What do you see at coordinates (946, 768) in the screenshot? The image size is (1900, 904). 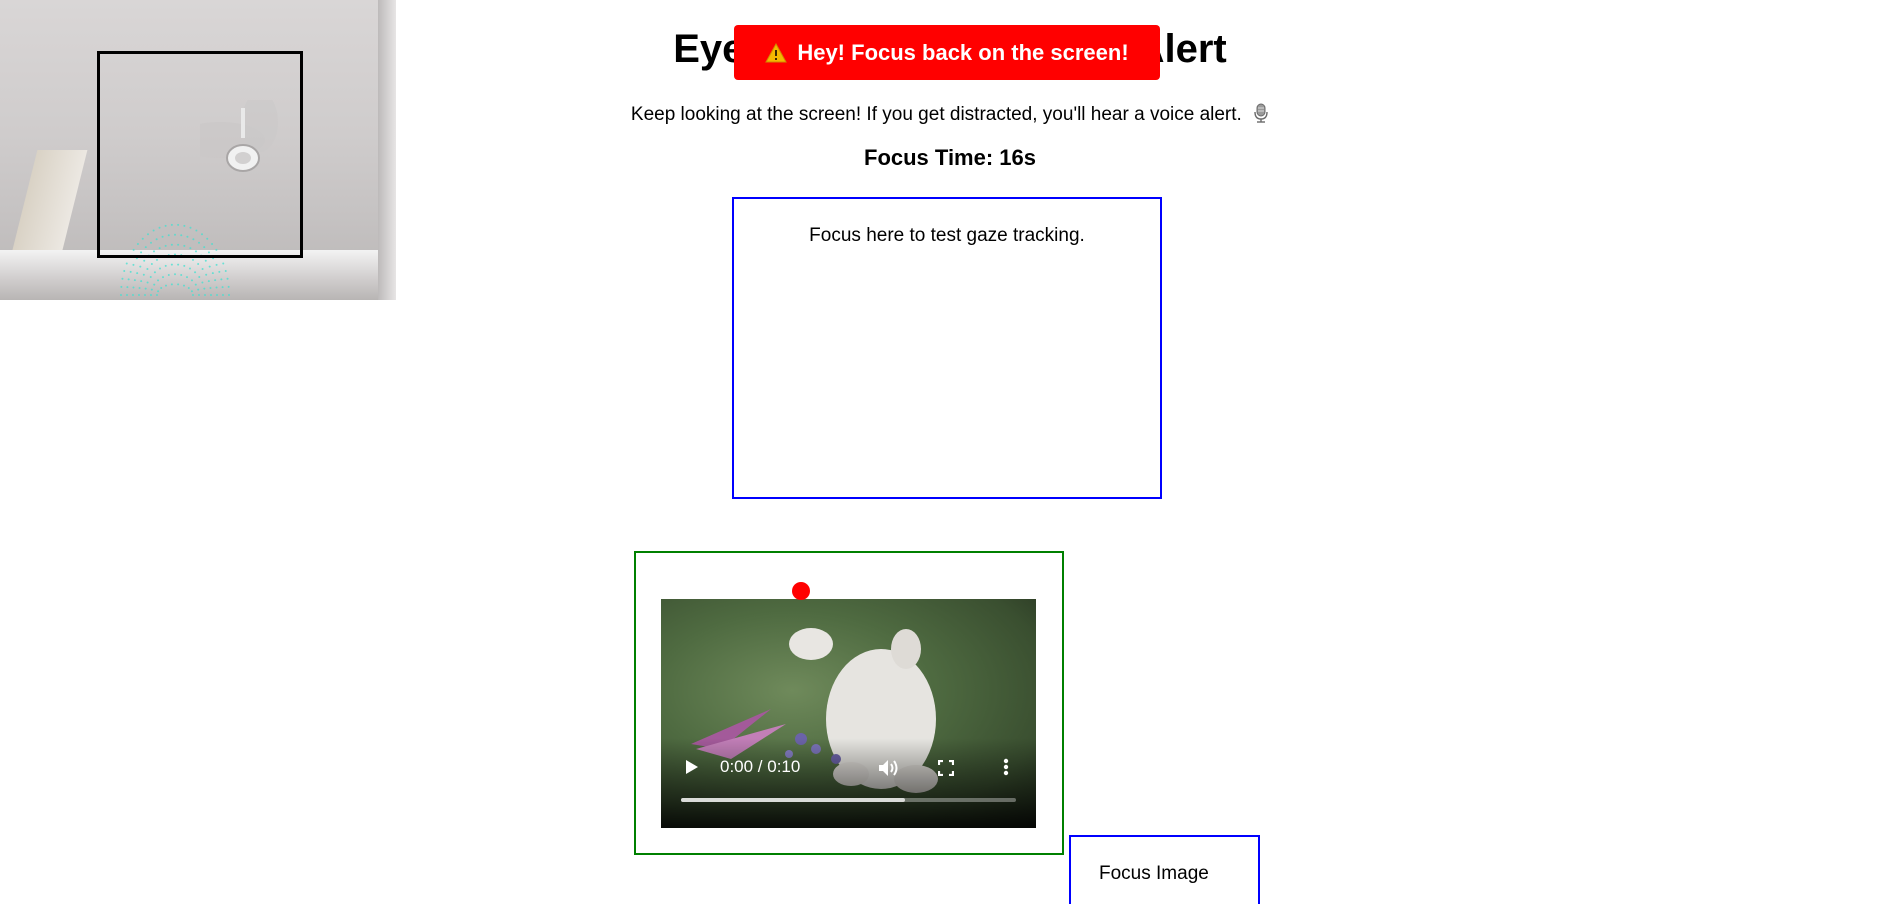 I see `fullscreen-icon` at bounding box center [946, 768].